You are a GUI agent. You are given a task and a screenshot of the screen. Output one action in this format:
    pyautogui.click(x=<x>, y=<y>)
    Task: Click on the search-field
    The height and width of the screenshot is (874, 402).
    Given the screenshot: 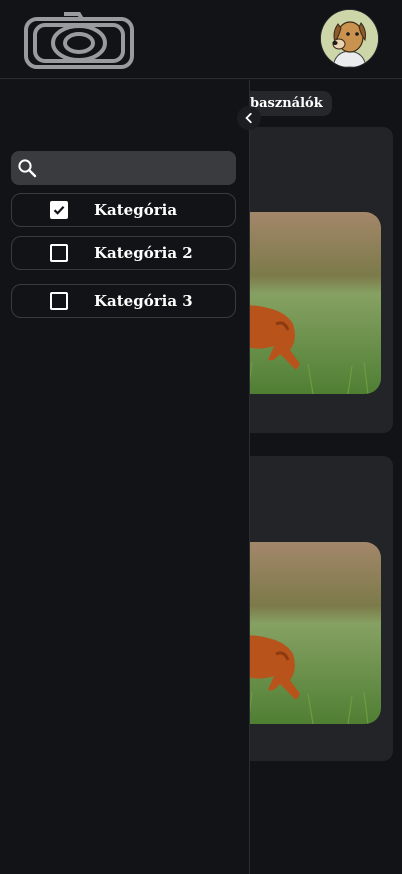 What is the action you would take?
    pyautogui.click(x=123, y=169)
    